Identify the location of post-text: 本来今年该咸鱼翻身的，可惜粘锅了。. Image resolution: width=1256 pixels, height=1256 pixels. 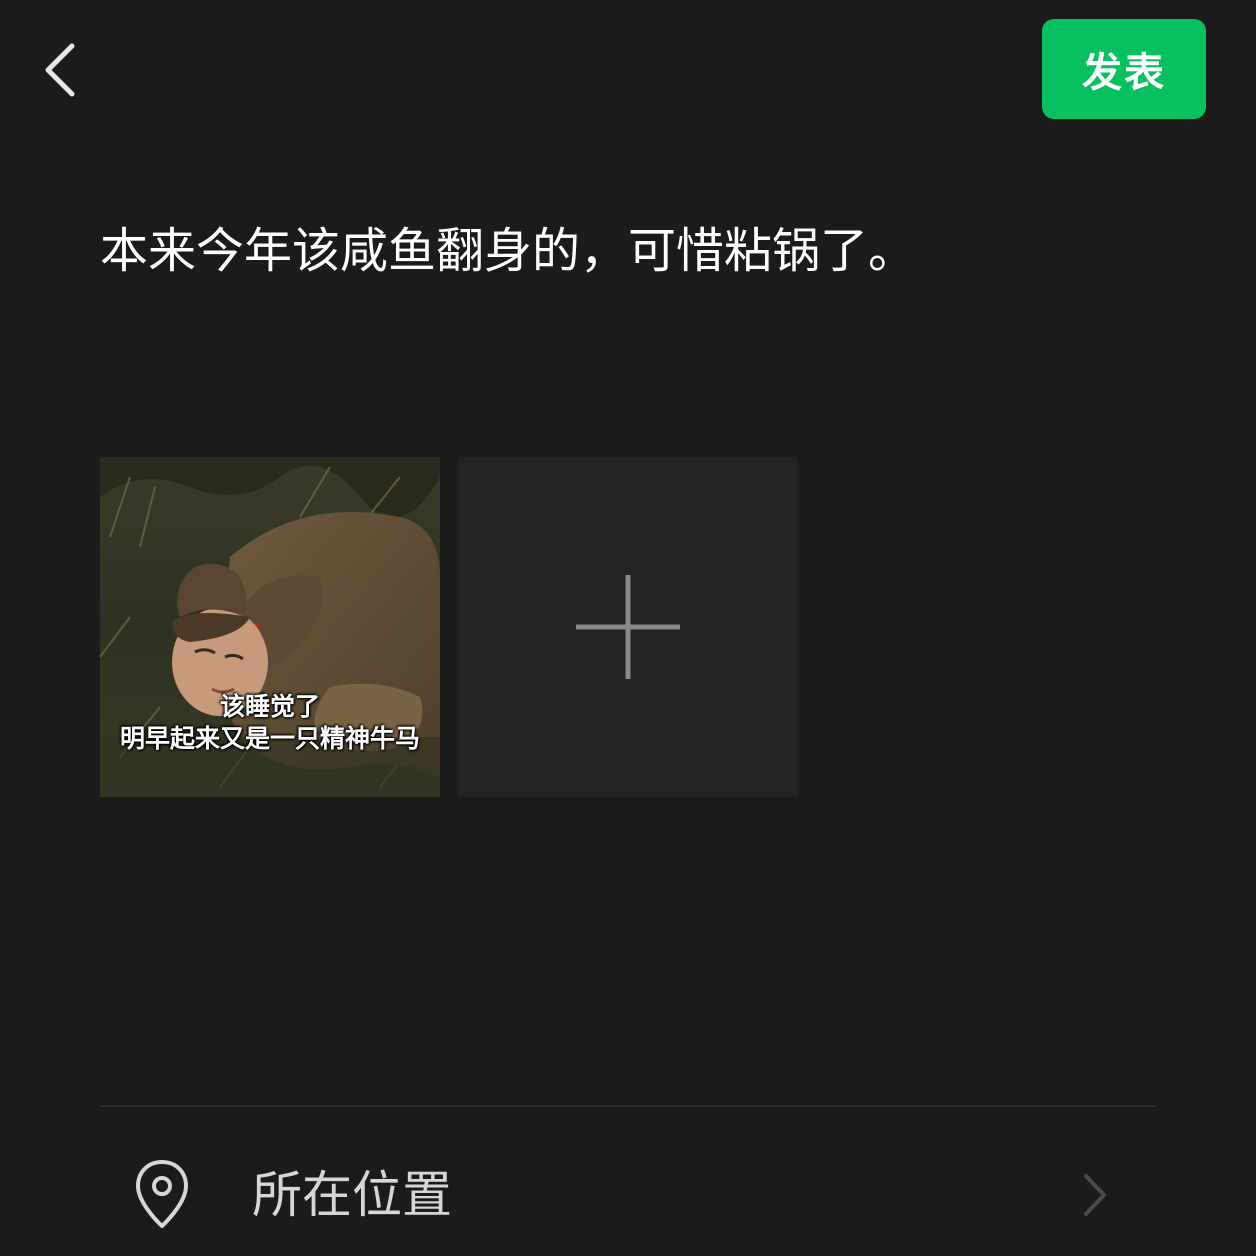
(630, 251).